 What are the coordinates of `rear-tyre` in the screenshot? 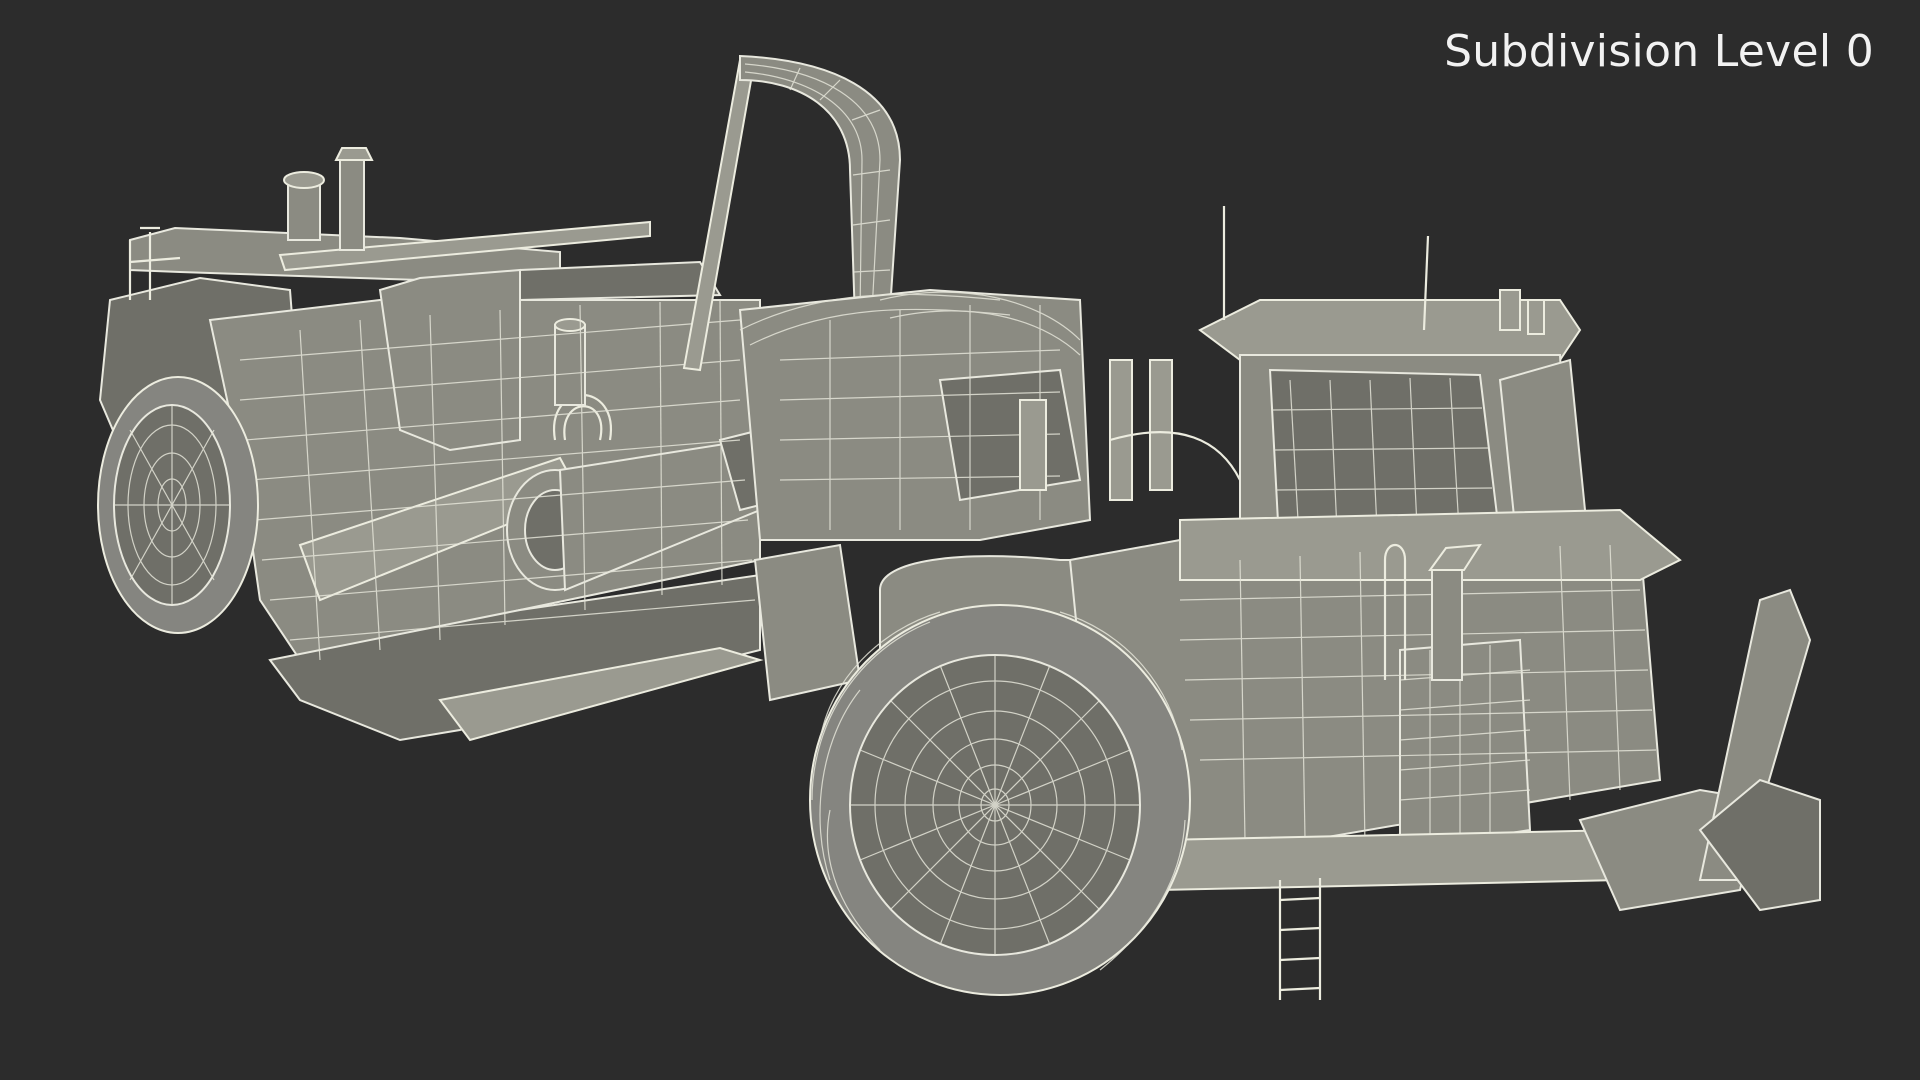 It's located at (178, 505).